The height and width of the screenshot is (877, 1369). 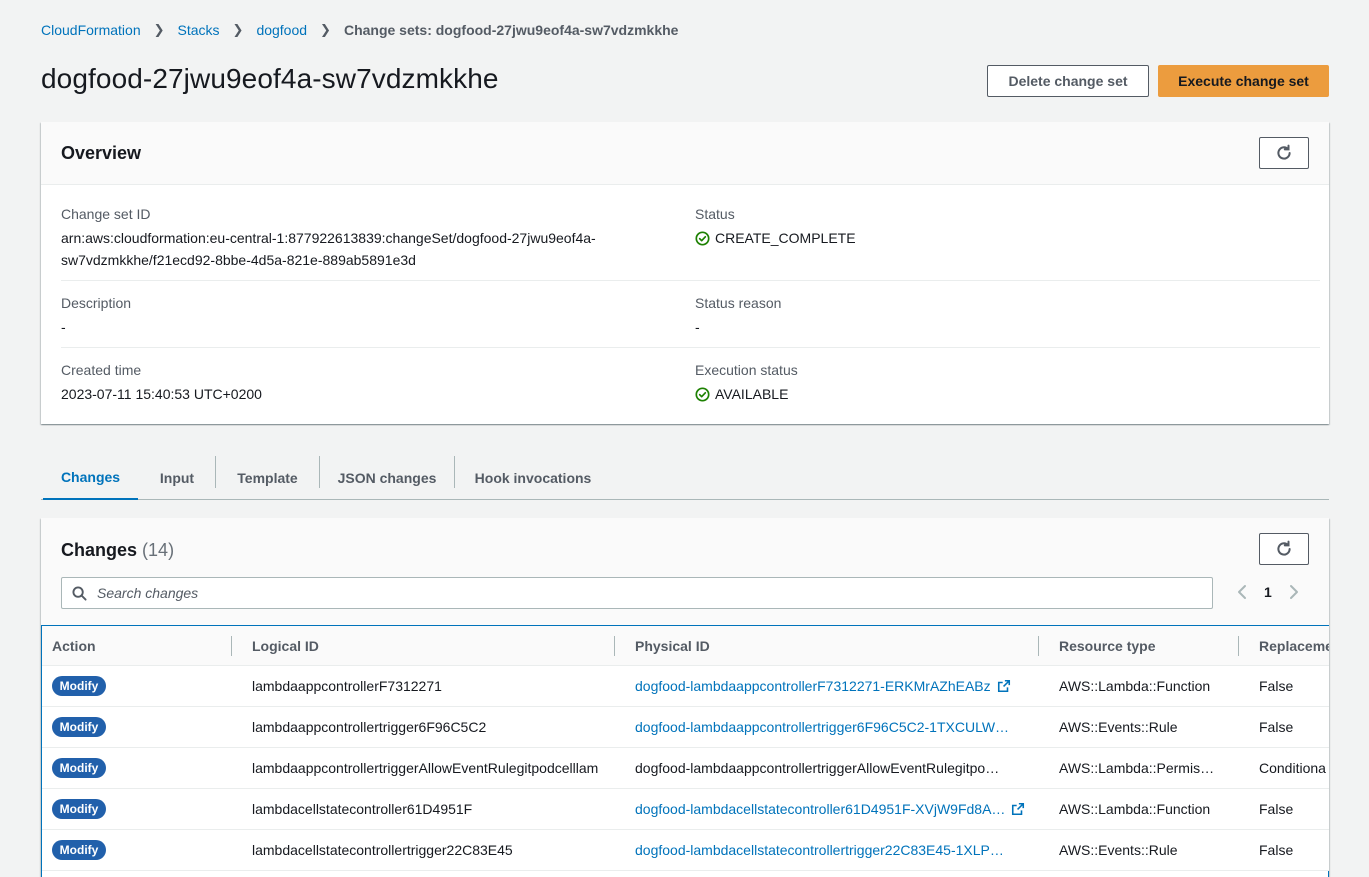 What do you see at coordinates (369, 727) in the screenshot?
I see `logical-id-cell: lambdaappcontrollertrigger6F96C5C2` at bounding box center [369, 727].